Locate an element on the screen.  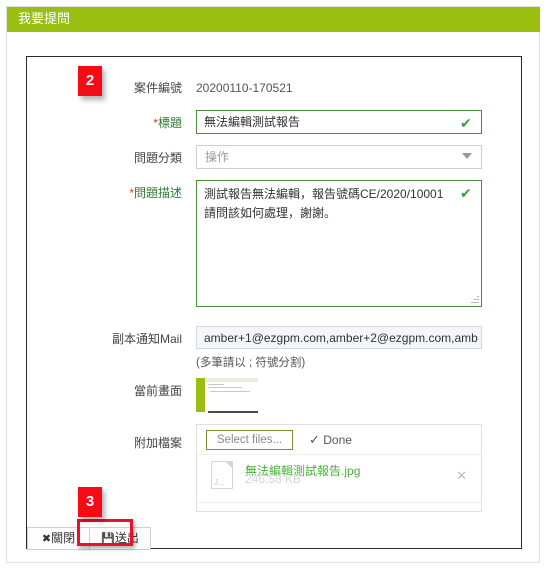
thumbnail-sidebar is located at coordinates (200, 395).